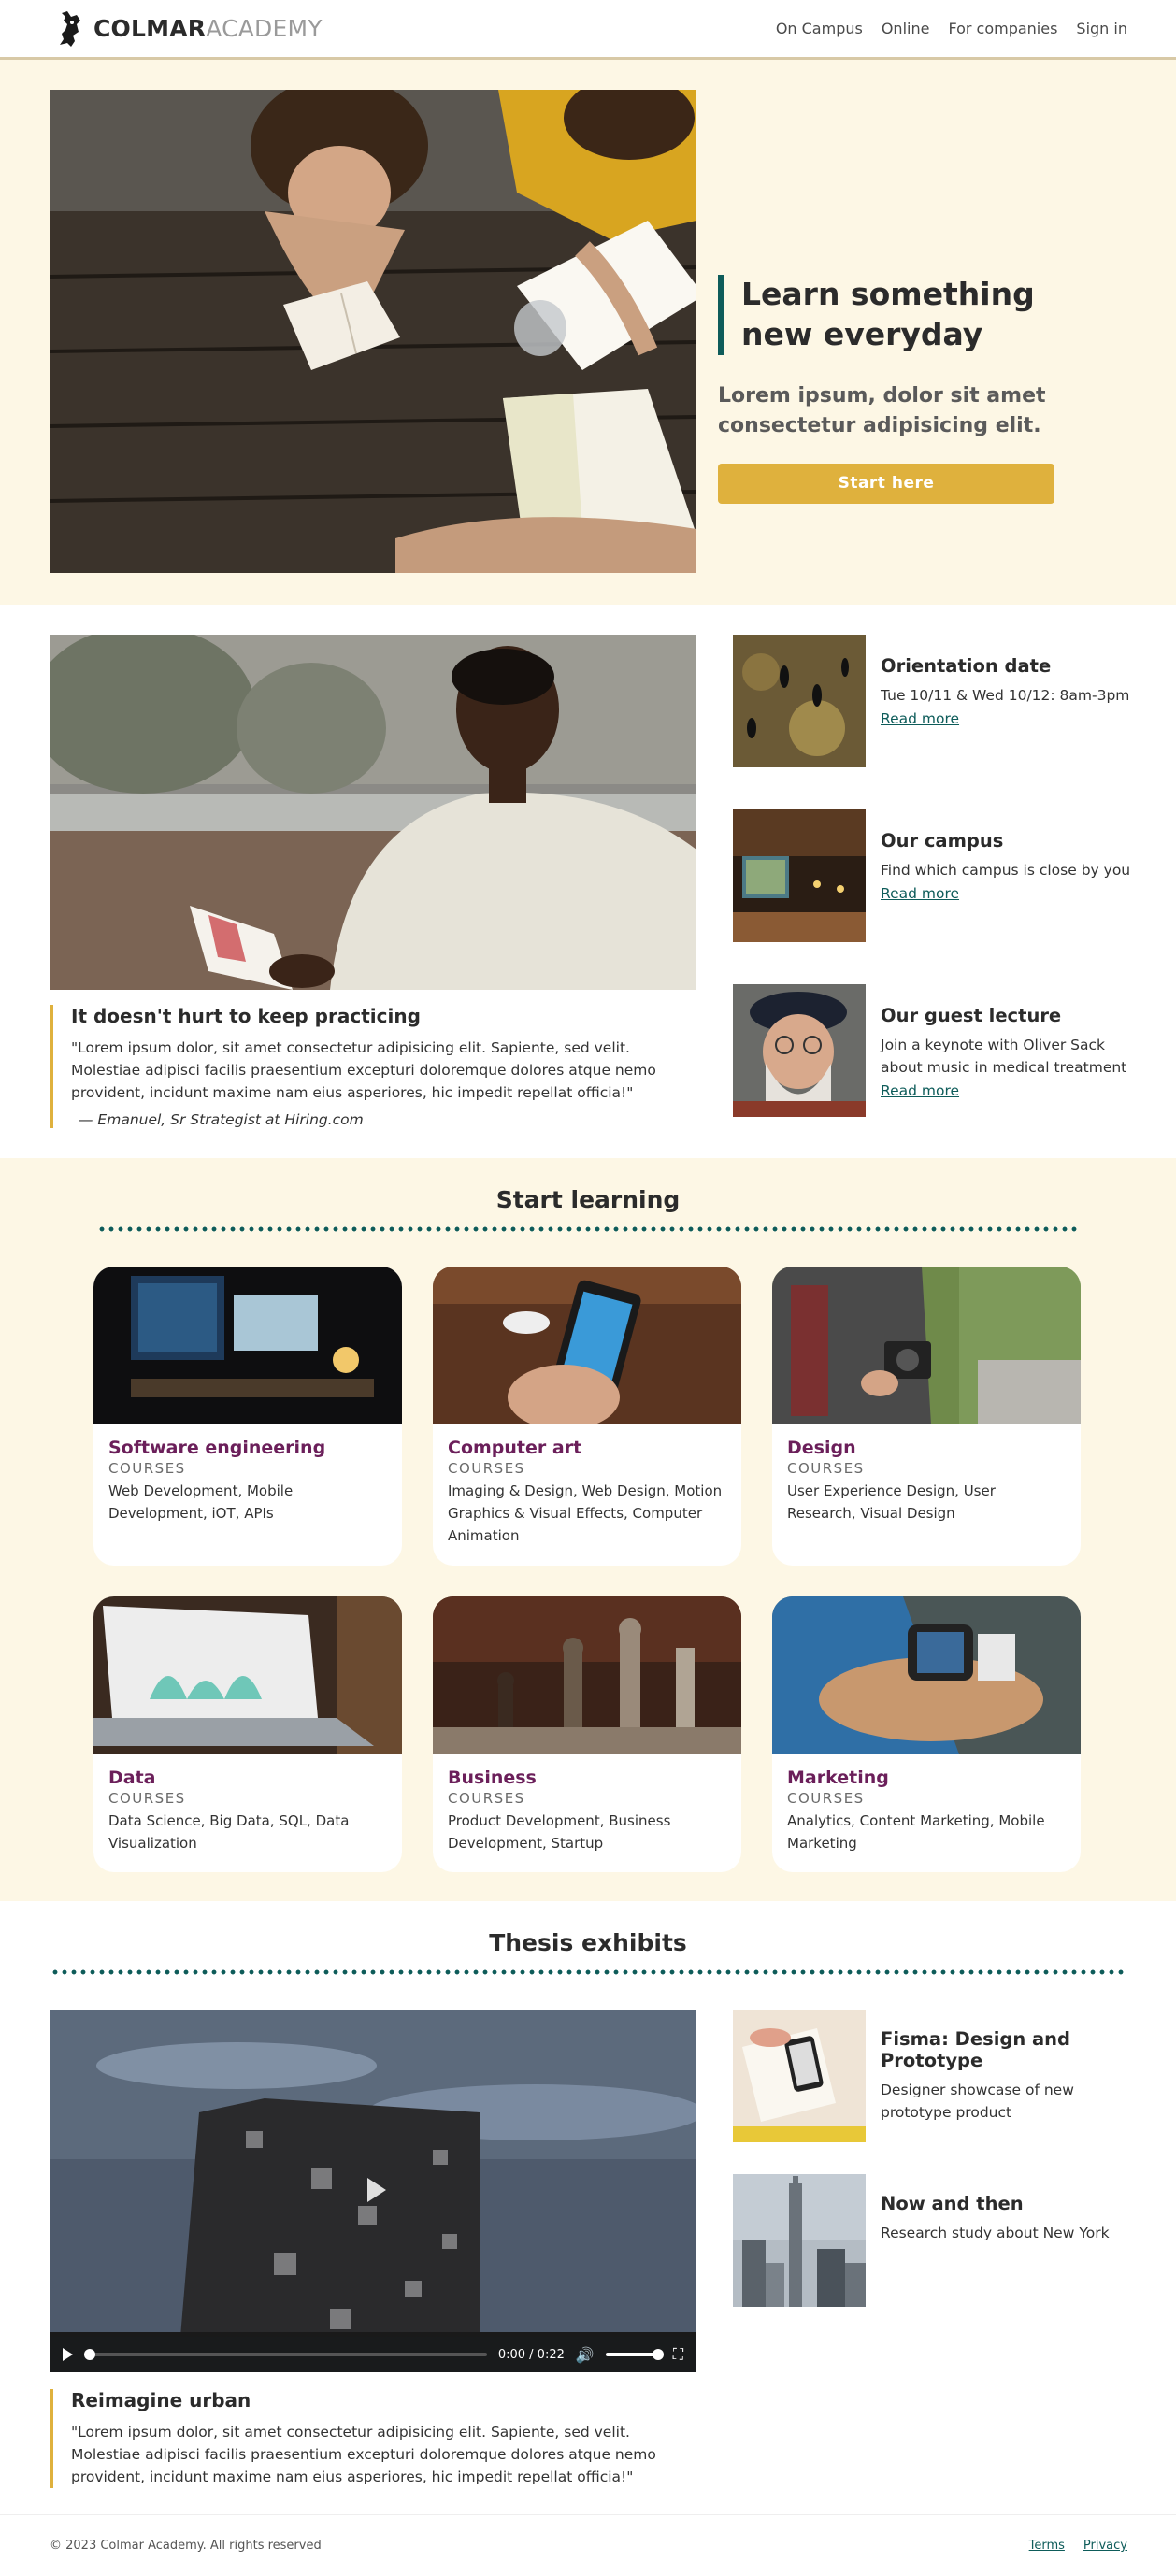 The image size is (1176, 2576). What do you see at coordinates (799, 1050) in the screenshot?
I see `guest-lecturer-image` at bounding box center [799, 1050].